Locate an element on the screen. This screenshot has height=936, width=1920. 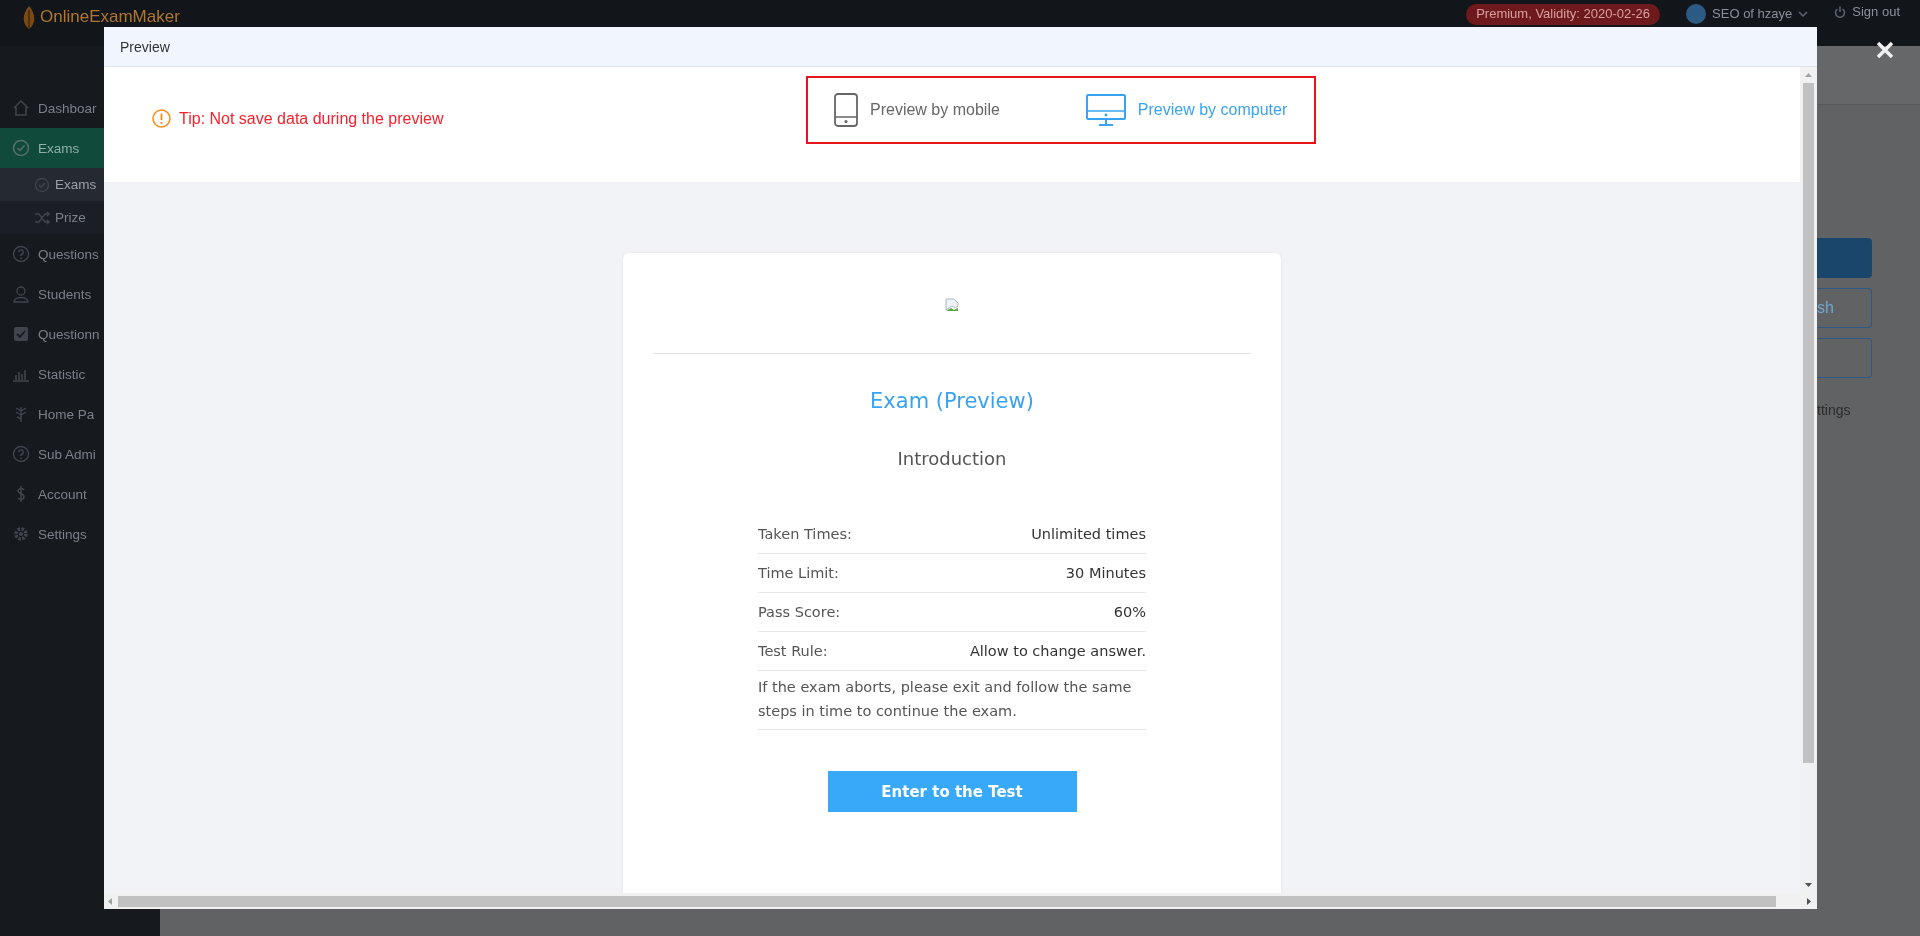
preview-mode-tab: Preview by computer is located at coordinates (1186, 110).